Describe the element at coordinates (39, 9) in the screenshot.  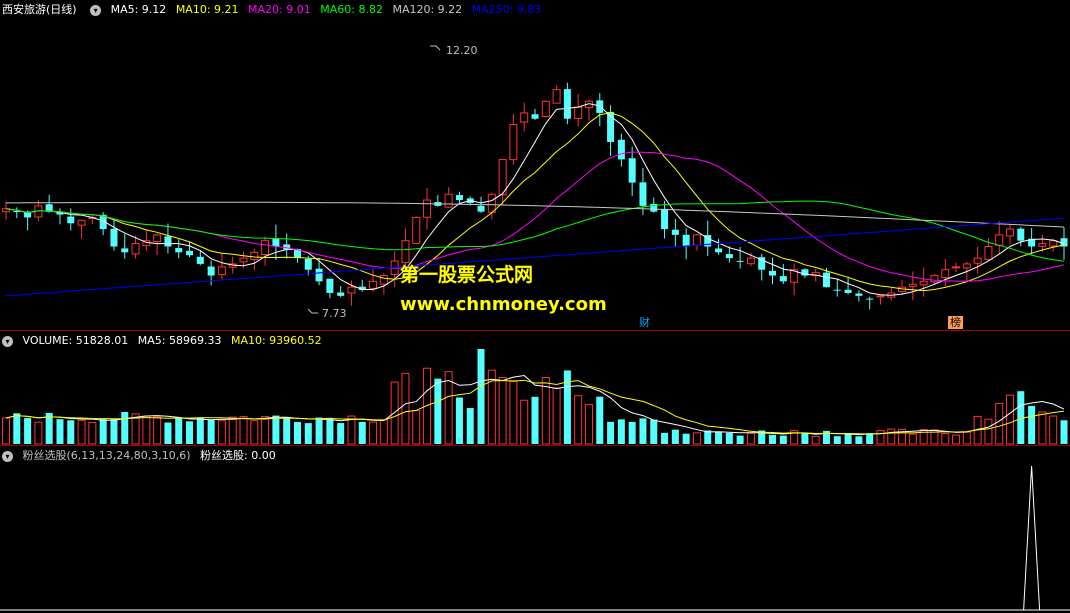
I see `stock-name: 西安旅游(日线)` at that location.